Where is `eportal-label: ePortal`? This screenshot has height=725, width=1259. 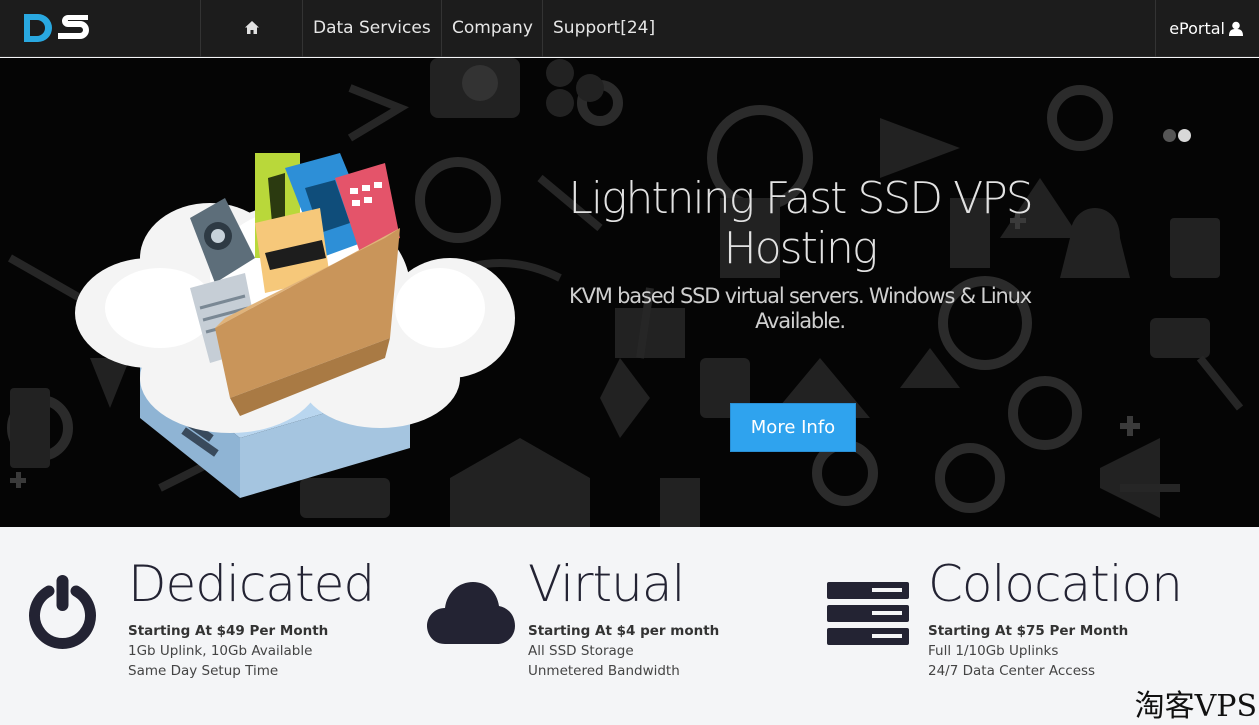 eportal-label: ePortal is located at coordinates (1197, 28).